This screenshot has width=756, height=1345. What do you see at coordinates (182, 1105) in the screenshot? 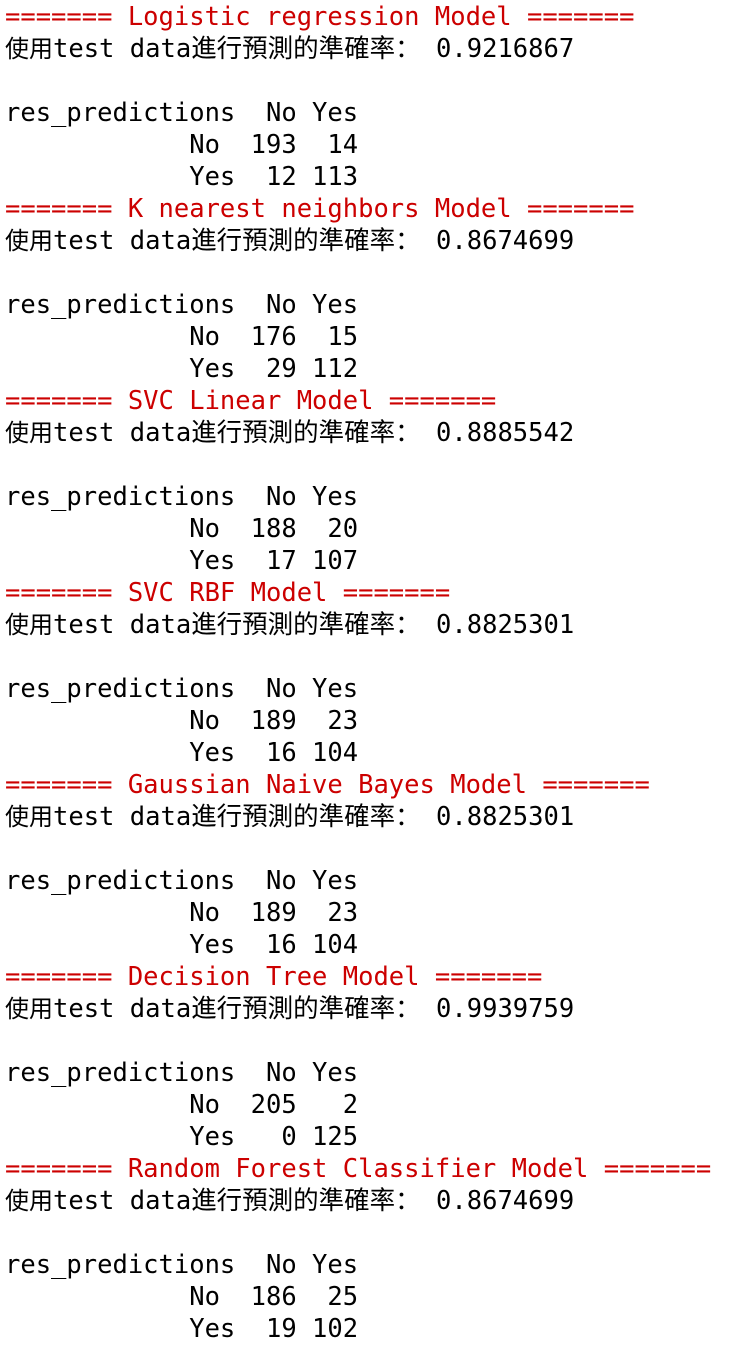
I see `confusion-row-no: No 205 2` at bounding box center [182, 1105].